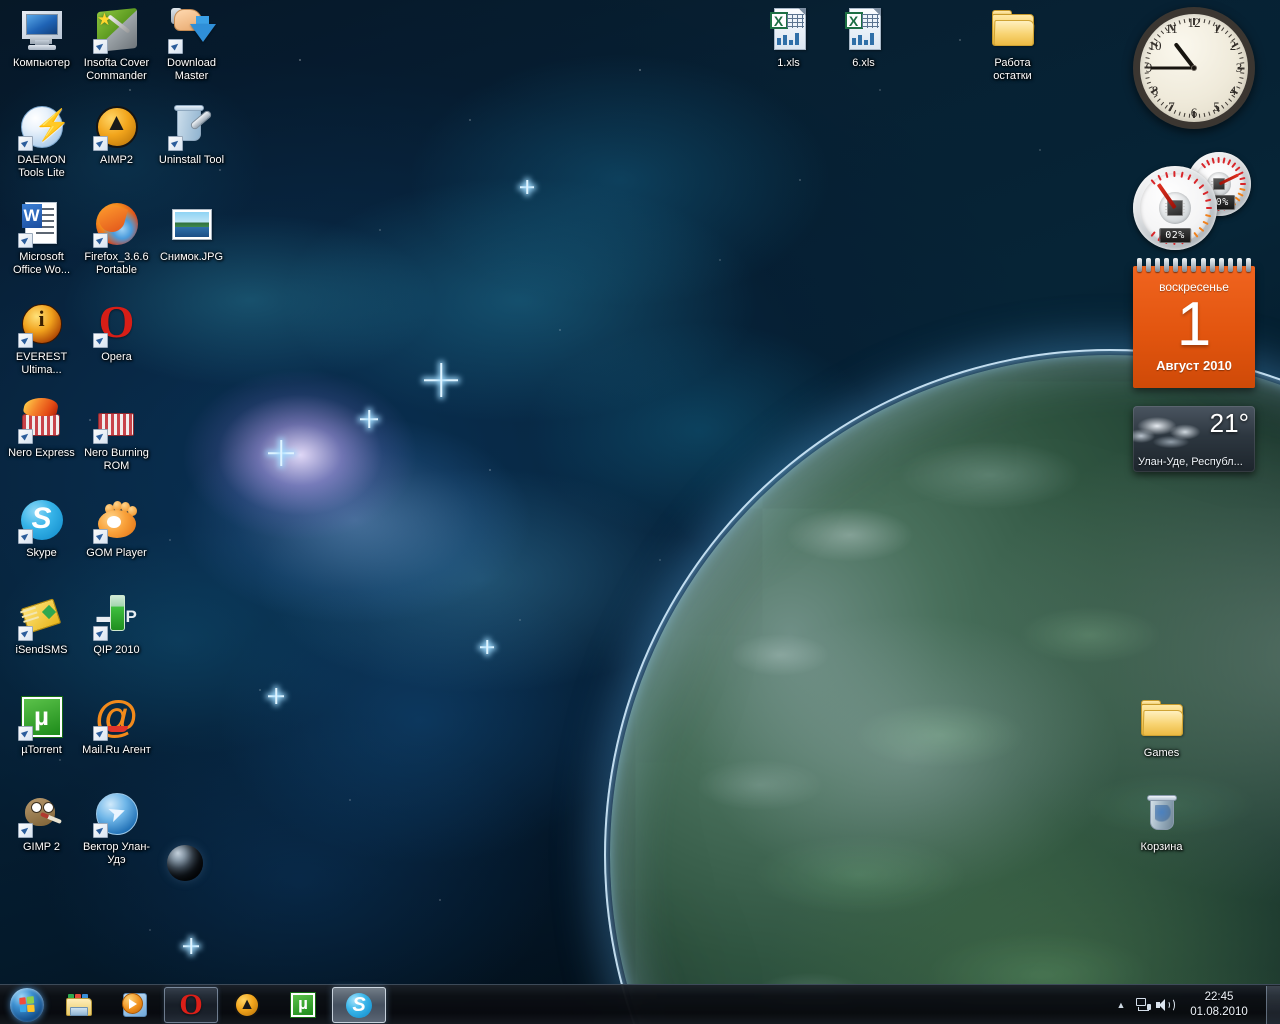  I want to click on desktop-icon-6-xls: X 6.xls, so click(863, 38).